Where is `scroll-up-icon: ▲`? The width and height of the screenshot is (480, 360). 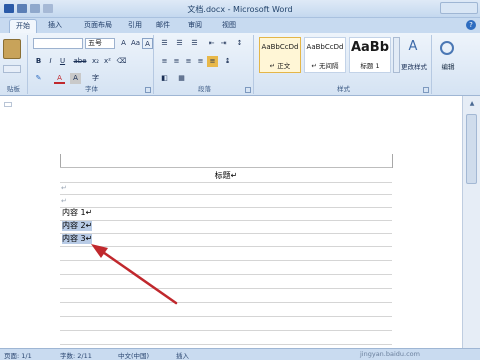
scroll-up-icon: ▲ is located at coordinates (472, 104).